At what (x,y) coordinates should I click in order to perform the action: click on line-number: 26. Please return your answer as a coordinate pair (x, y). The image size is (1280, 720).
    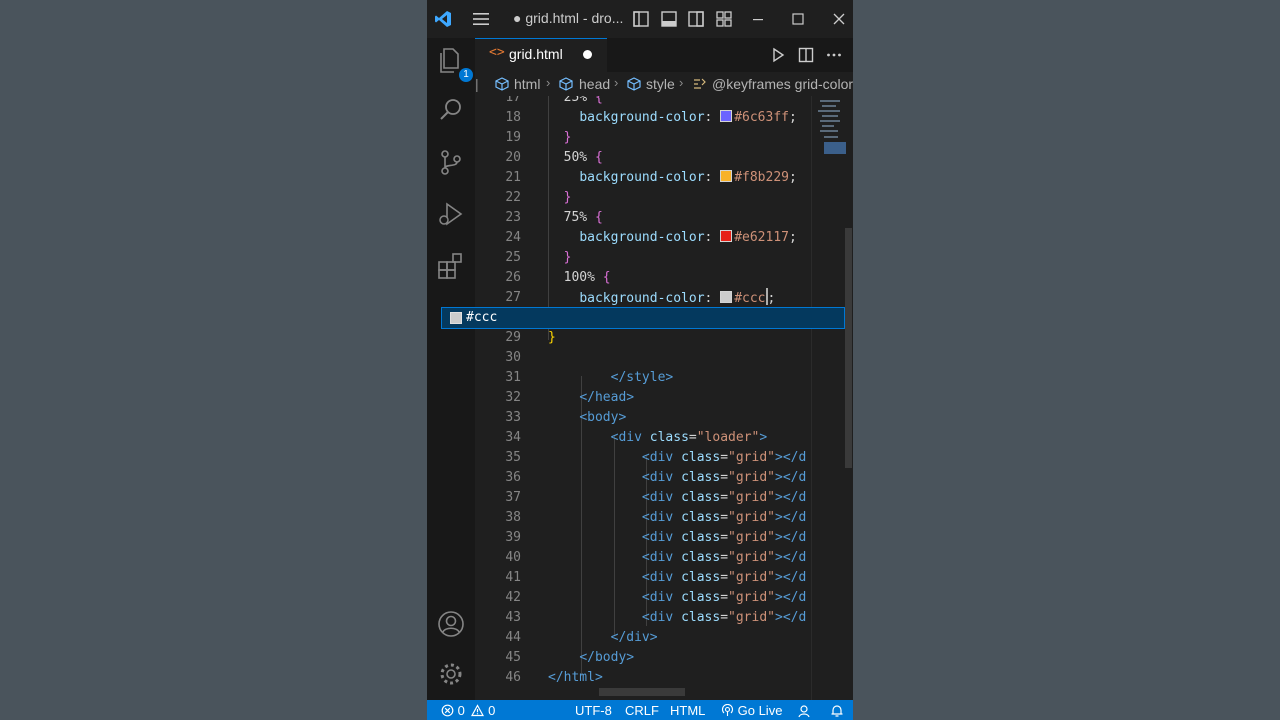
    Looking at the image, I should click on (513, 277).